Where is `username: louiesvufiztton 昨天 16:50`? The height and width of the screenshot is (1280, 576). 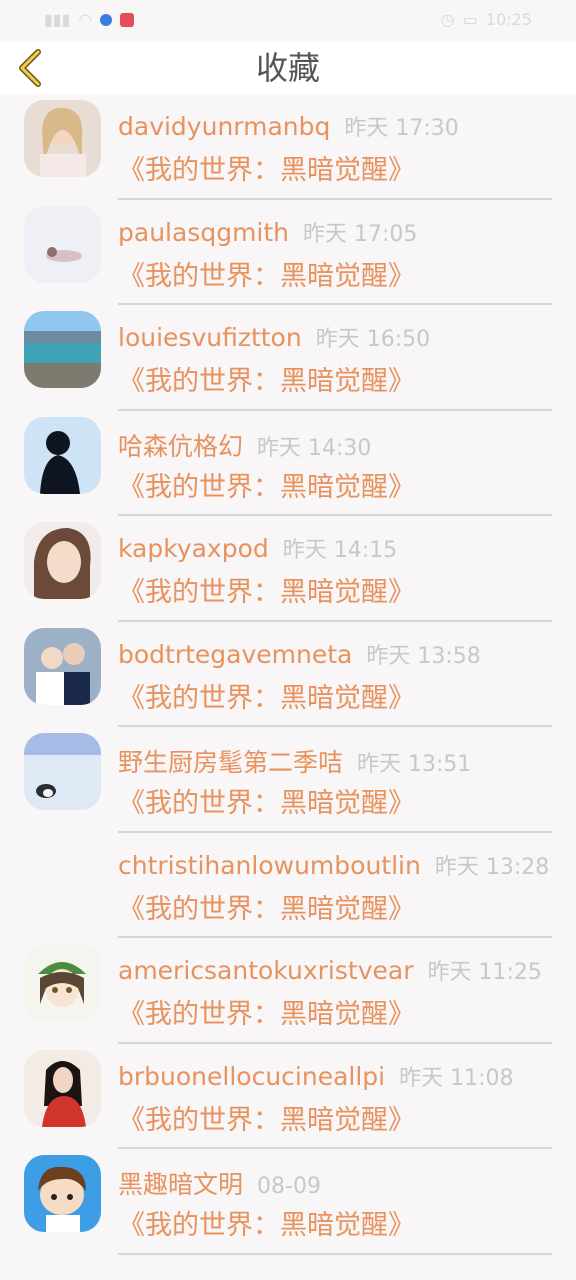
username: louiesvufiztton 昨天 16:50 is located at coordinates (274, 337).